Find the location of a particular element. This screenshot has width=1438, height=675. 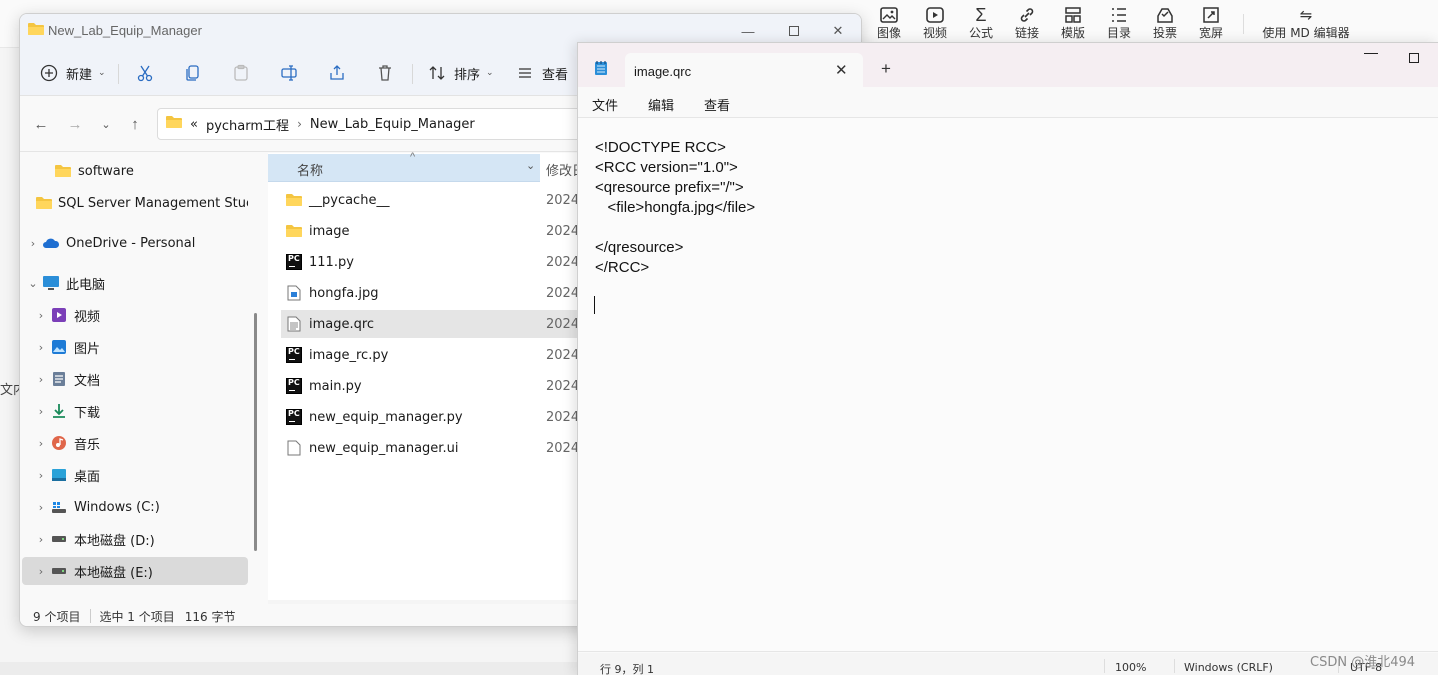

notepad-icon is located at coordinates (601, 69).